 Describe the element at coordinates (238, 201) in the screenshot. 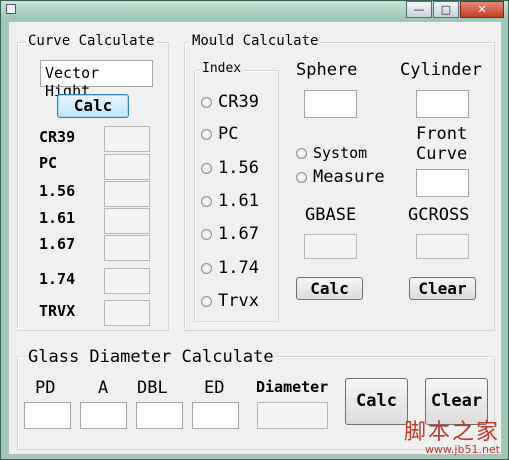

I see `radio-label: 1.61` at that location.